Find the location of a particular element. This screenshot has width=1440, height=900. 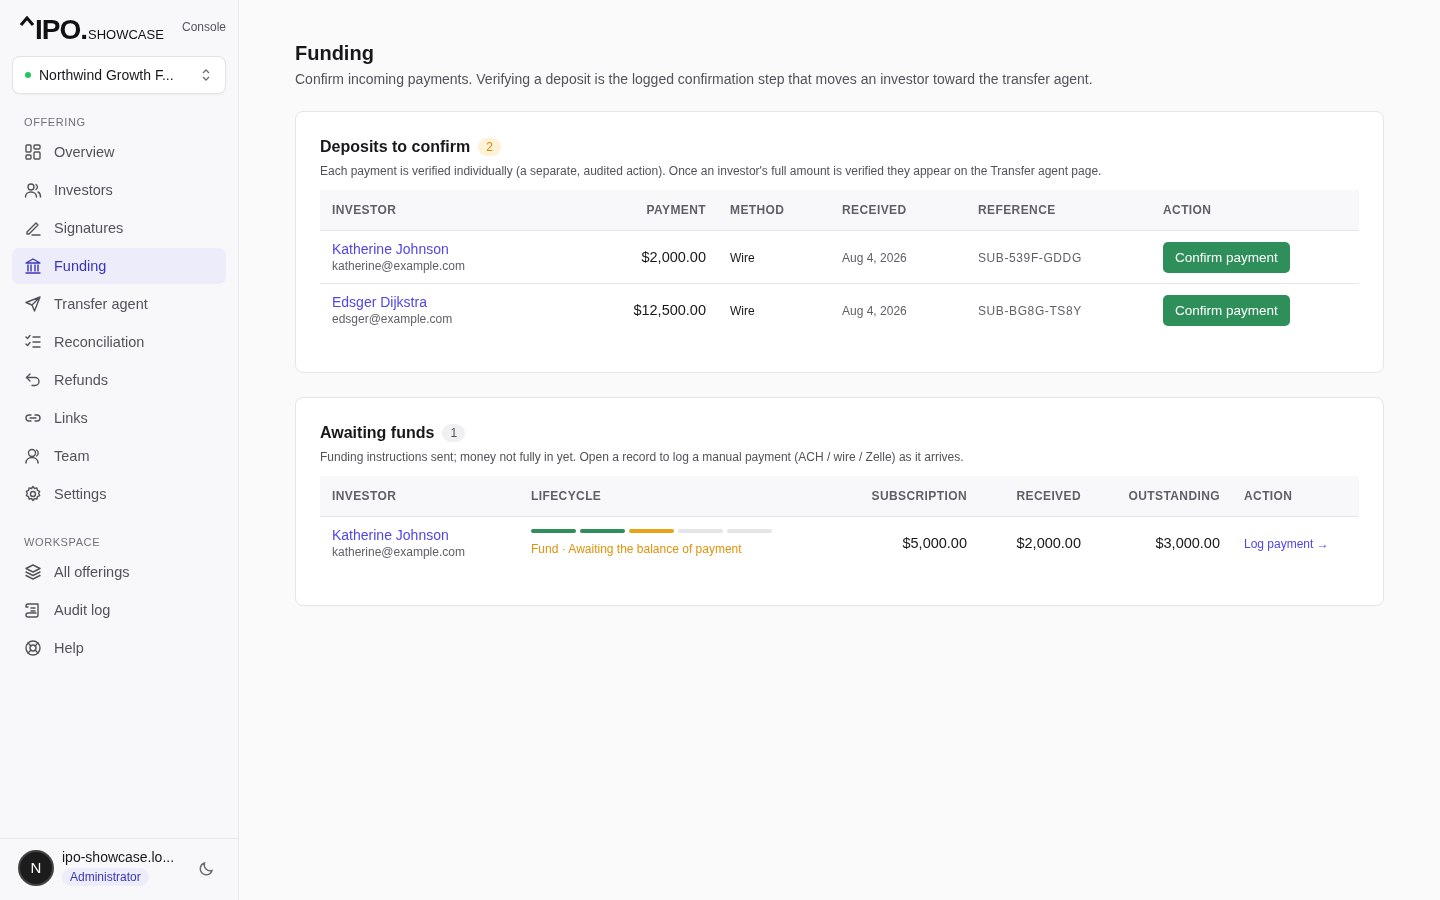

column-header: METHOD is located at coordinates (774, 210).